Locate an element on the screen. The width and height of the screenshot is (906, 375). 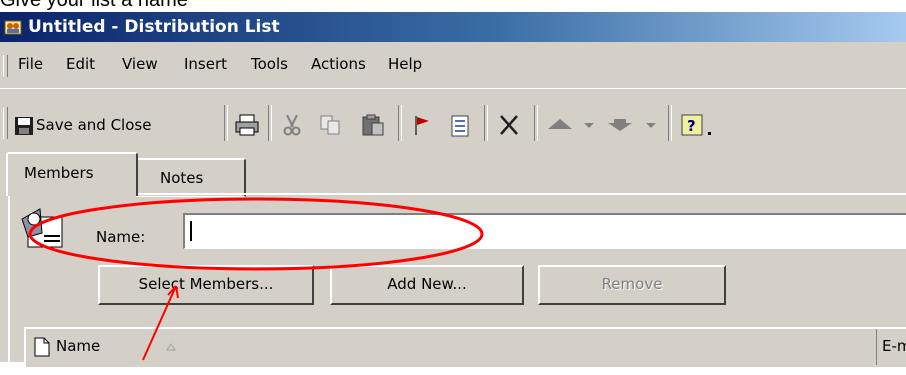
pointer-arrow is located at coordinates (159, 323).